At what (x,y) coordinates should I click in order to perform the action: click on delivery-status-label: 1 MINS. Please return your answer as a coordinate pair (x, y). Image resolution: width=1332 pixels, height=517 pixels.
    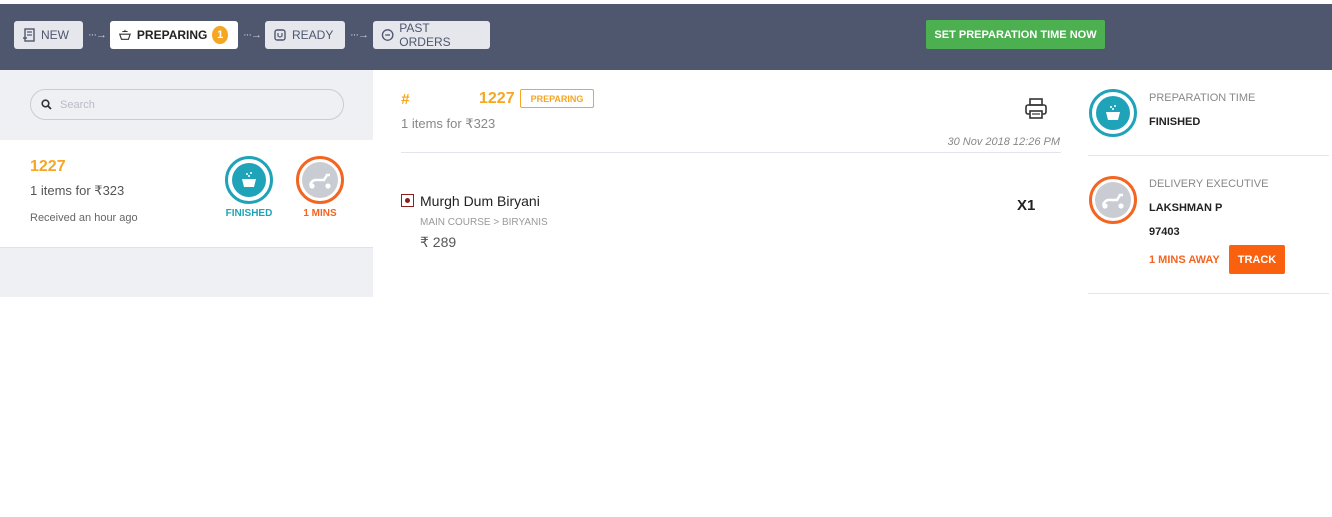
    Looking at the image, I should click on (320, 213).